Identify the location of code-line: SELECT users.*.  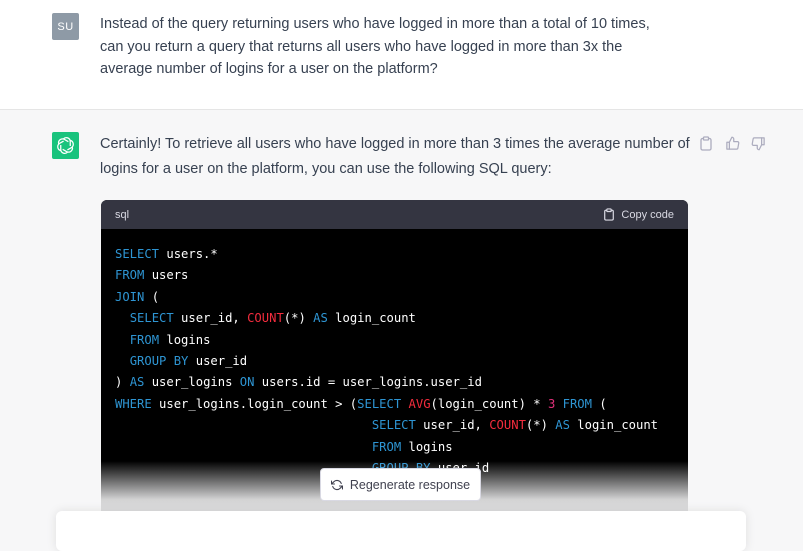
(166, 254).